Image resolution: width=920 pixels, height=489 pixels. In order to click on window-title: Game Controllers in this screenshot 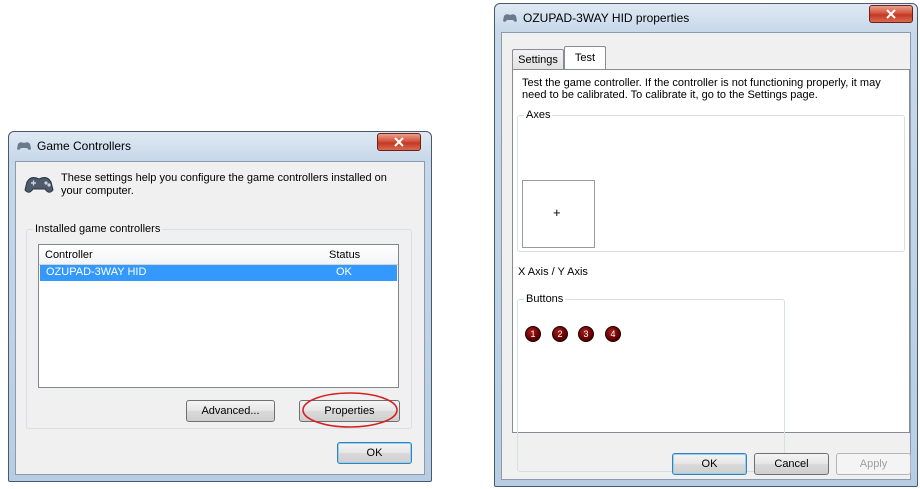, I will do `click(84, 146)`.